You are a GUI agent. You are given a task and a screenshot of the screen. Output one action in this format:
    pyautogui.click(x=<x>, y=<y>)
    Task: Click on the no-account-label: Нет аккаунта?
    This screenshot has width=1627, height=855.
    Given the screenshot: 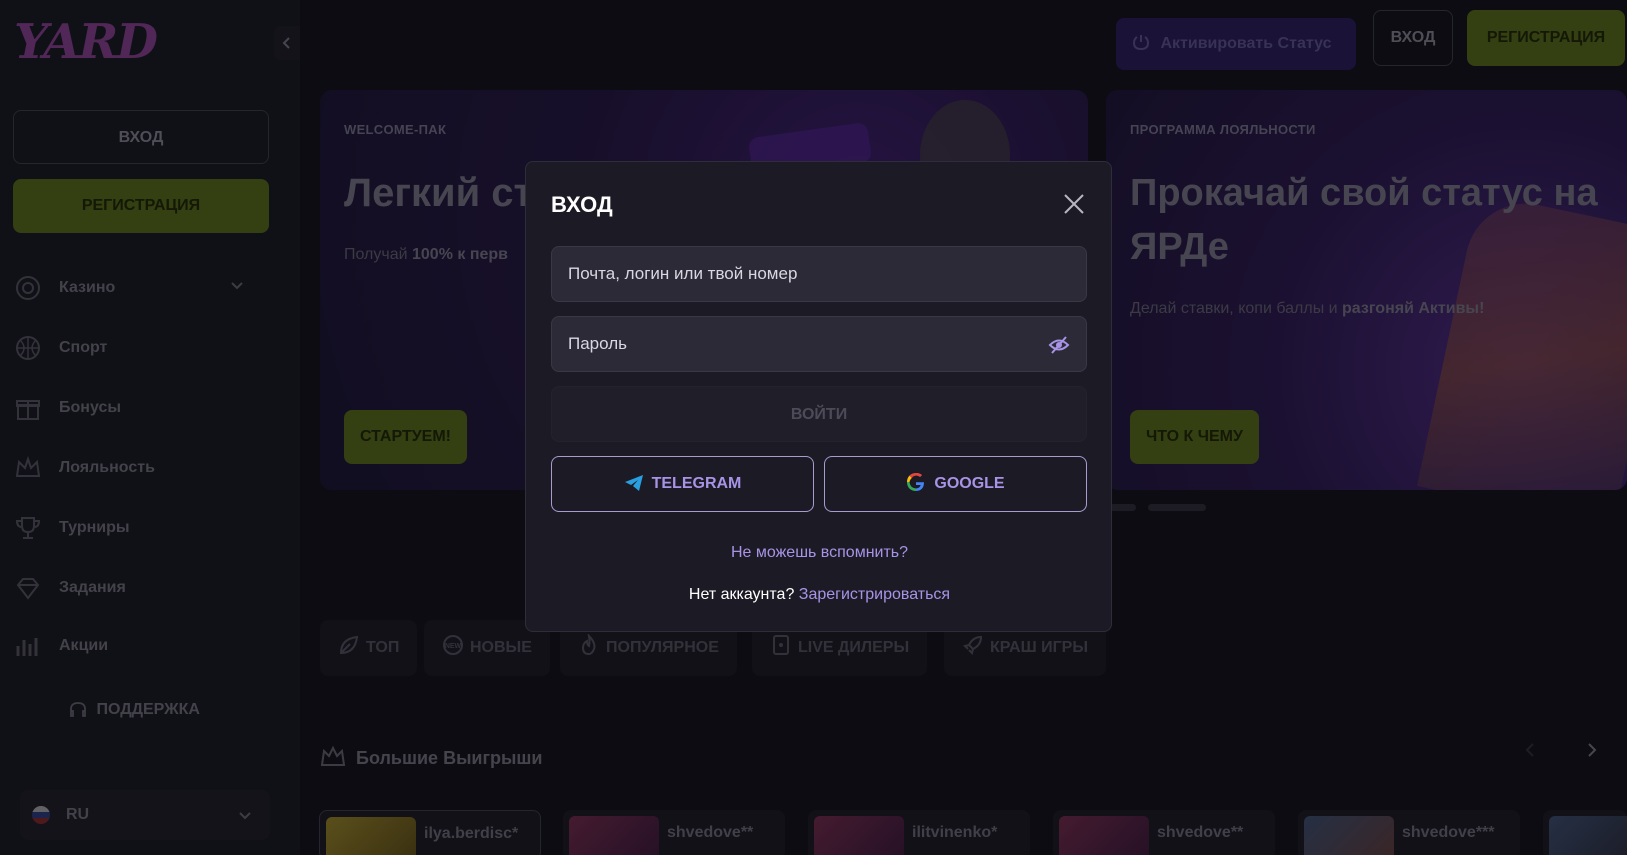 What is the action you would take?
    pyautogui.click(x=741, y=594)
    